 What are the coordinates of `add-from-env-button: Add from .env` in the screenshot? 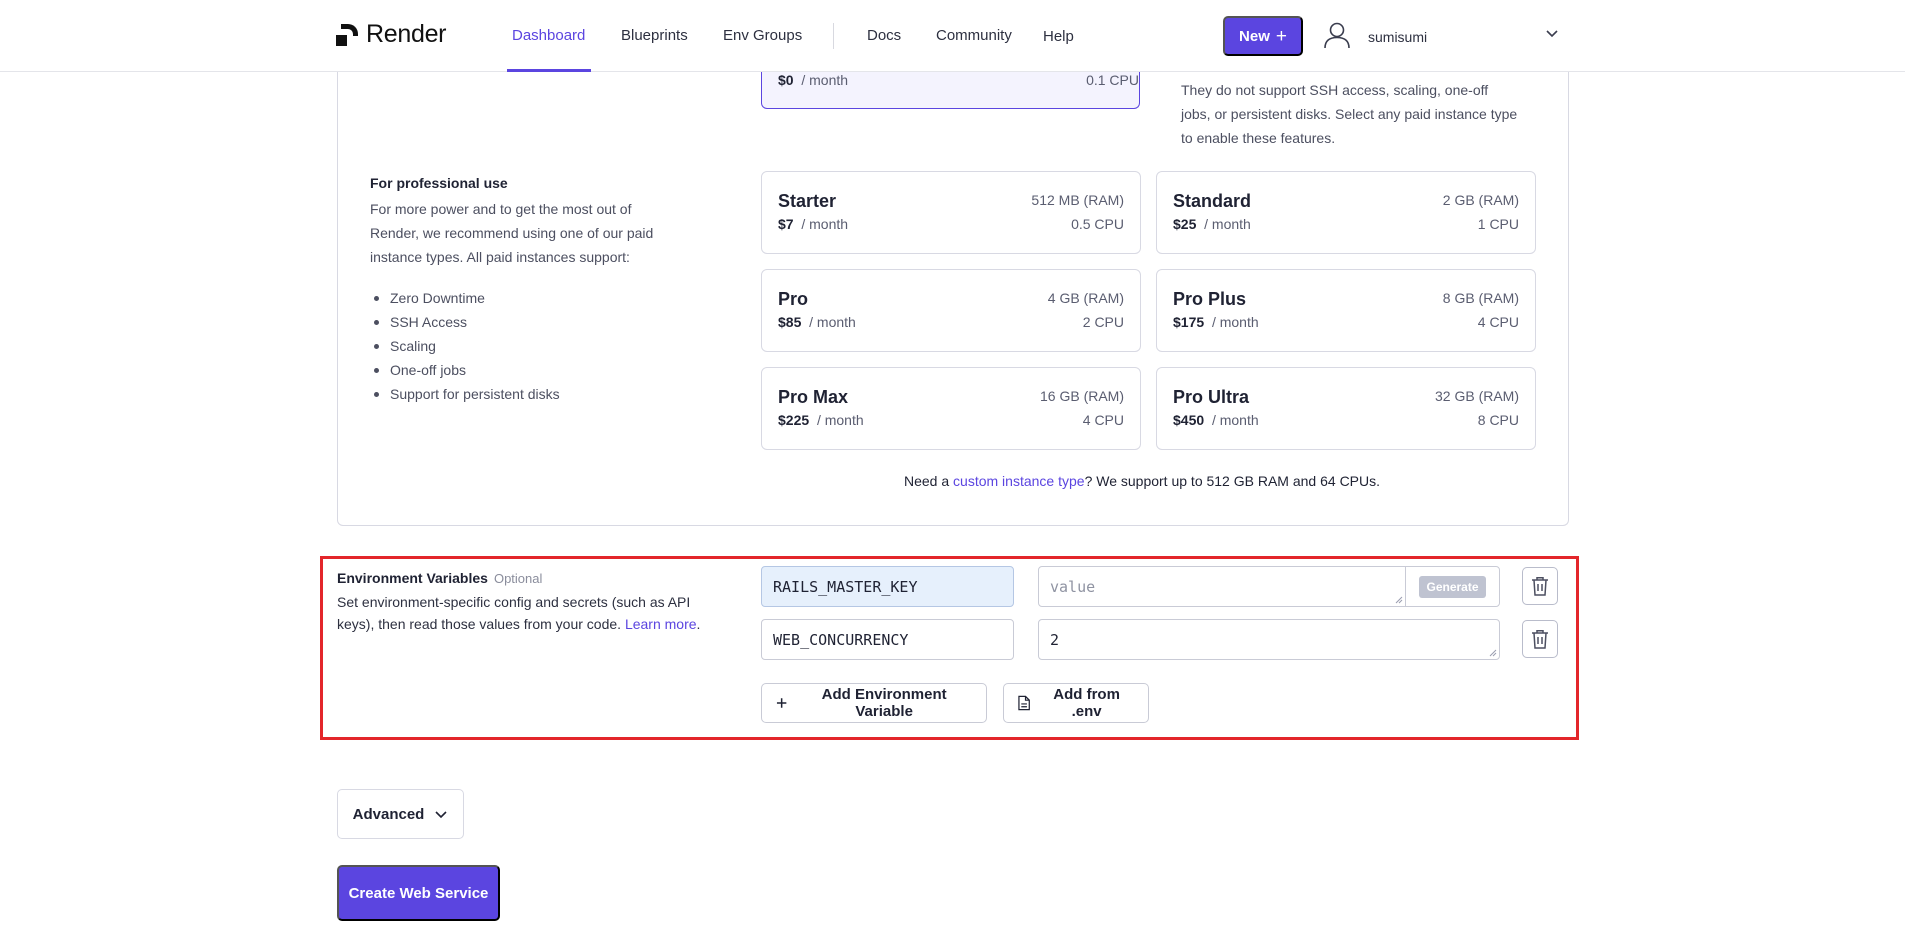 It's located at (1076, 703).